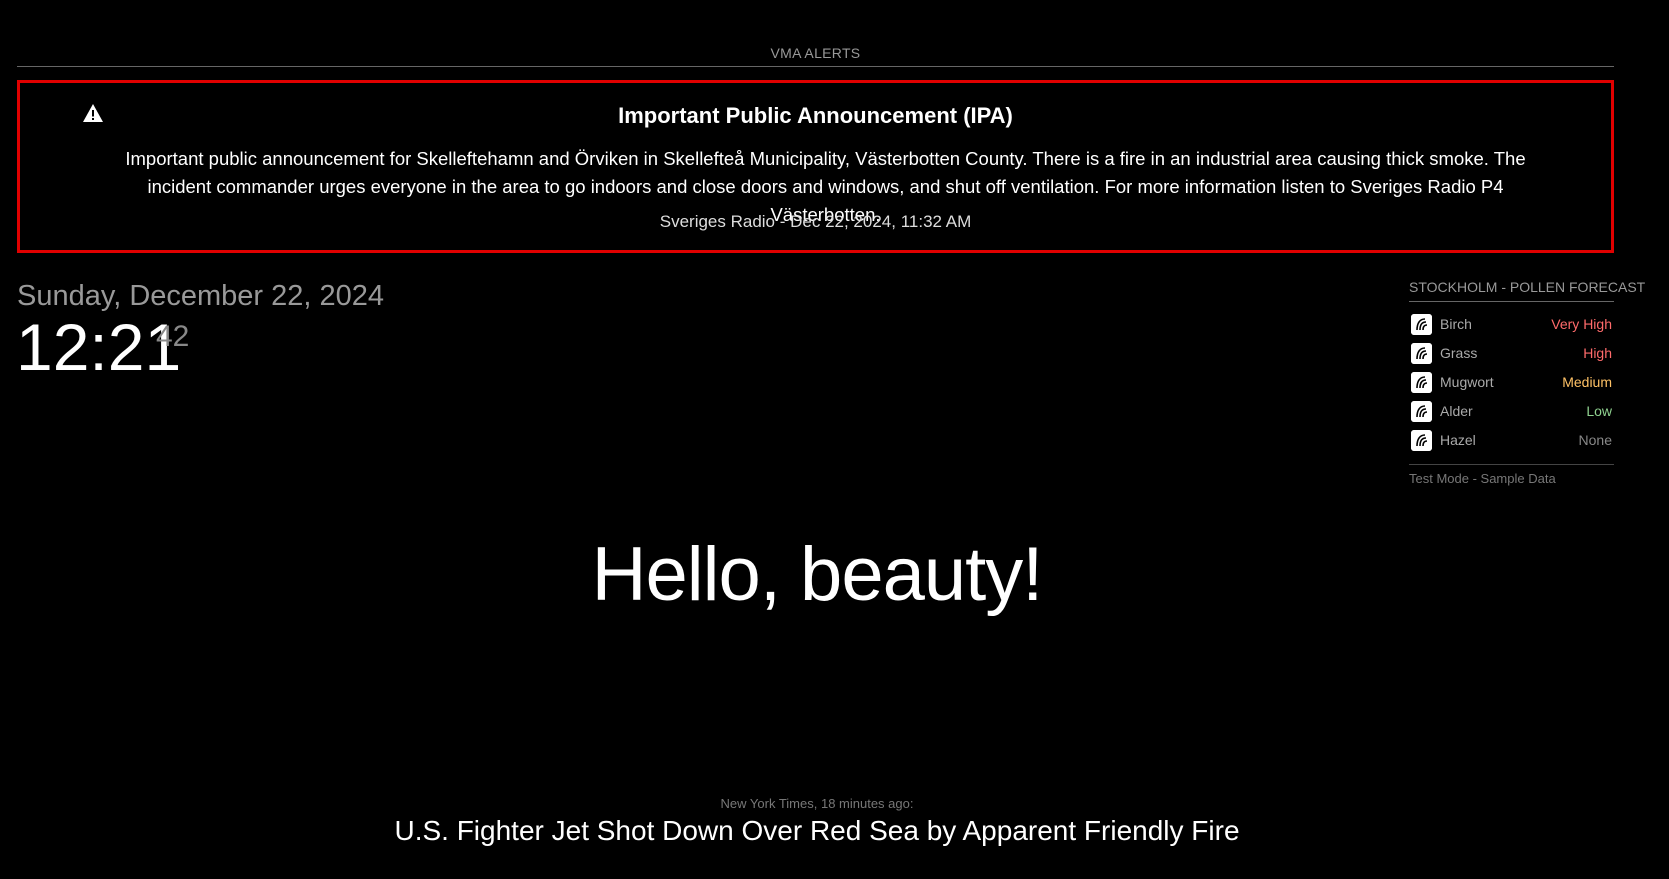 The width and height of the screenshot is (1669, 879). I want to click on pollen-level: Medium, so click(1587, 382).